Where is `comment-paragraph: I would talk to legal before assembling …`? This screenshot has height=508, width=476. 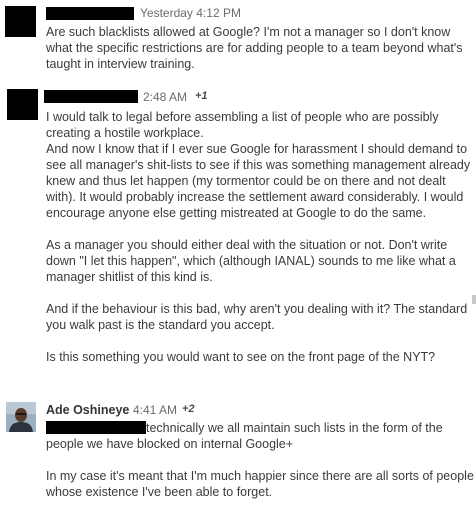 comment-paragraph: I would talk to legal before assembling … is located at coordinates (242, 125).